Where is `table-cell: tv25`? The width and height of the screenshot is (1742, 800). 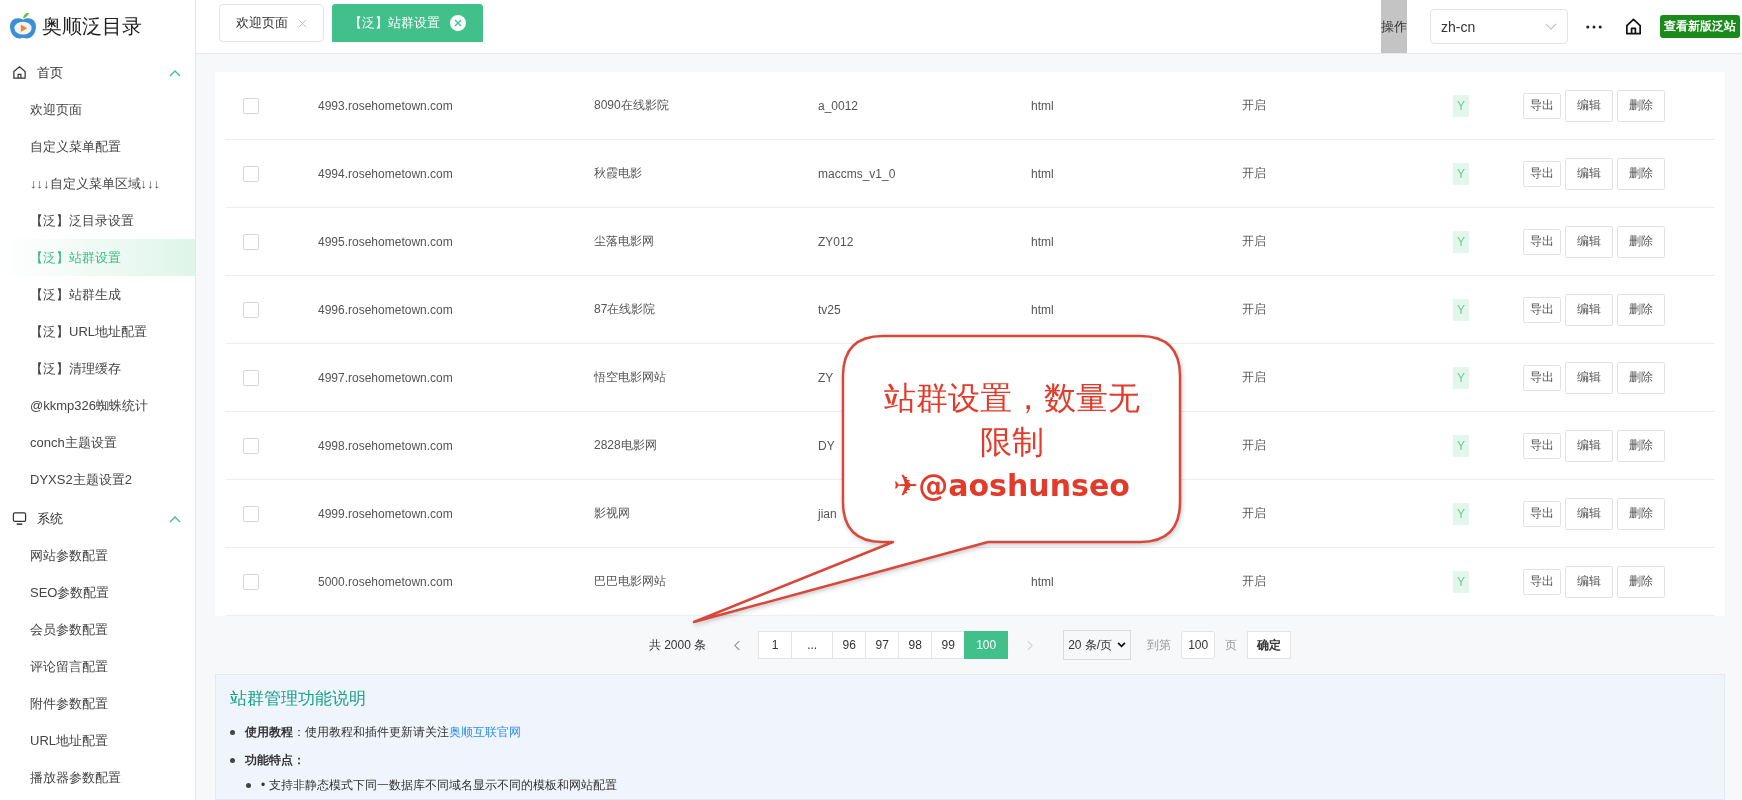 table-cell: tv25 is located at coordinates (829, 309).